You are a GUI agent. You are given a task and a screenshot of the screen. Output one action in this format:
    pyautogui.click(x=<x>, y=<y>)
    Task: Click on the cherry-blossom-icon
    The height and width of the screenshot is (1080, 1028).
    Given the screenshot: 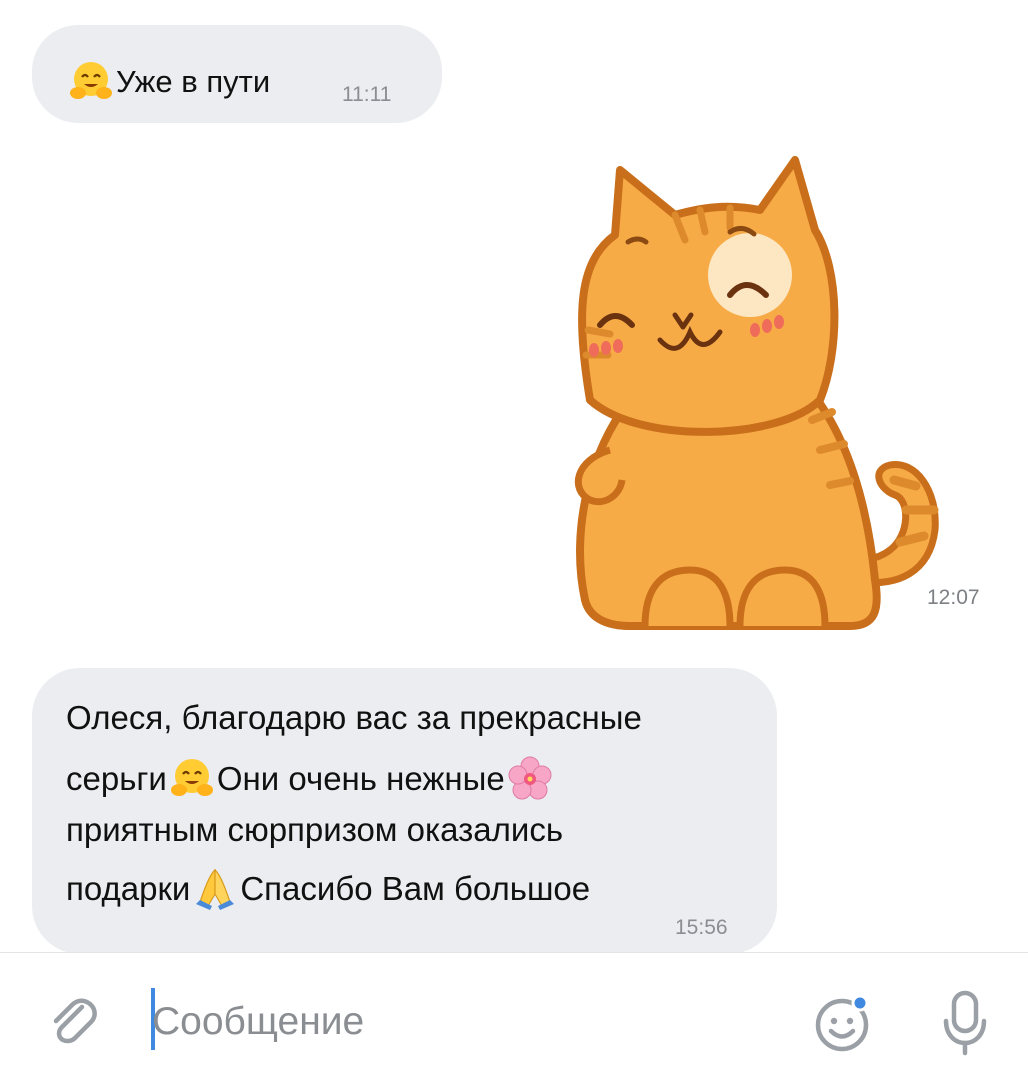 What is the action you would take?
    pyautogui.click(x=530, y=778)
    